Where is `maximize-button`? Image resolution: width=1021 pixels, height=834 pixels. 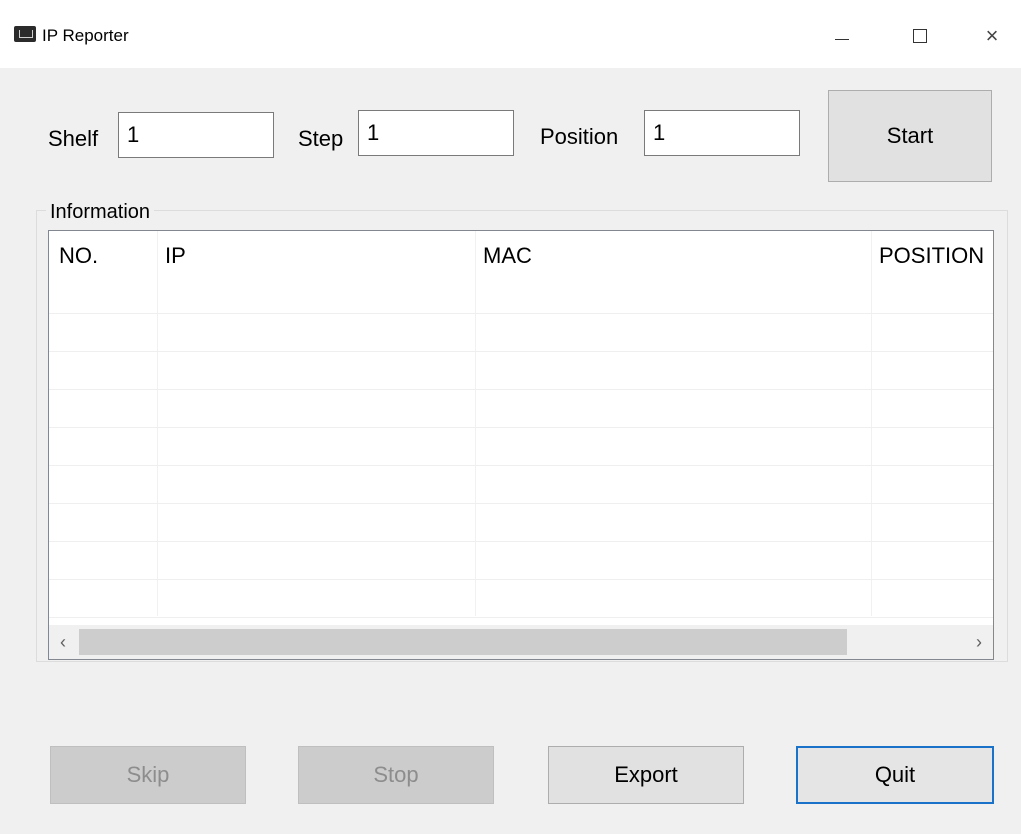
maximize-button is located at coordinates (920, 36).